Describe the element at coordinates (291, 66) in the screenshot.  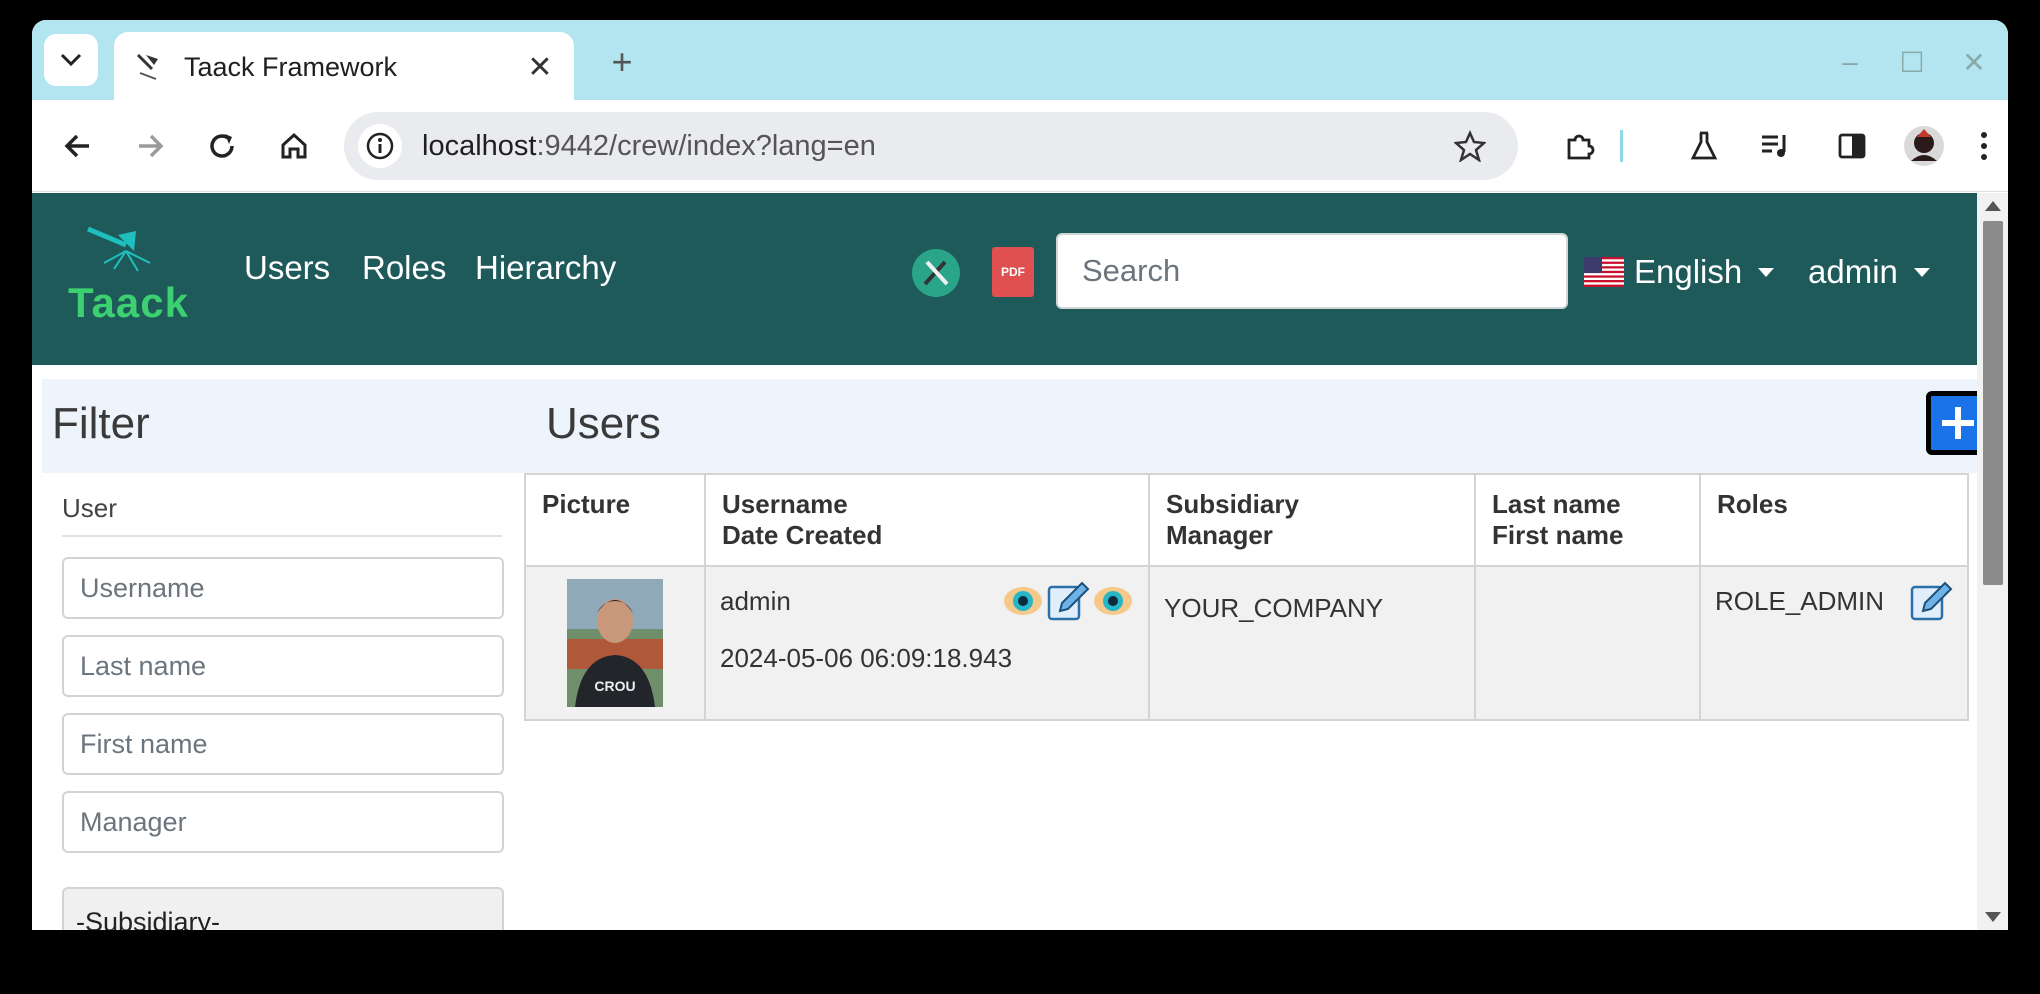
I see `tab-title: Taack Framework` at that location.